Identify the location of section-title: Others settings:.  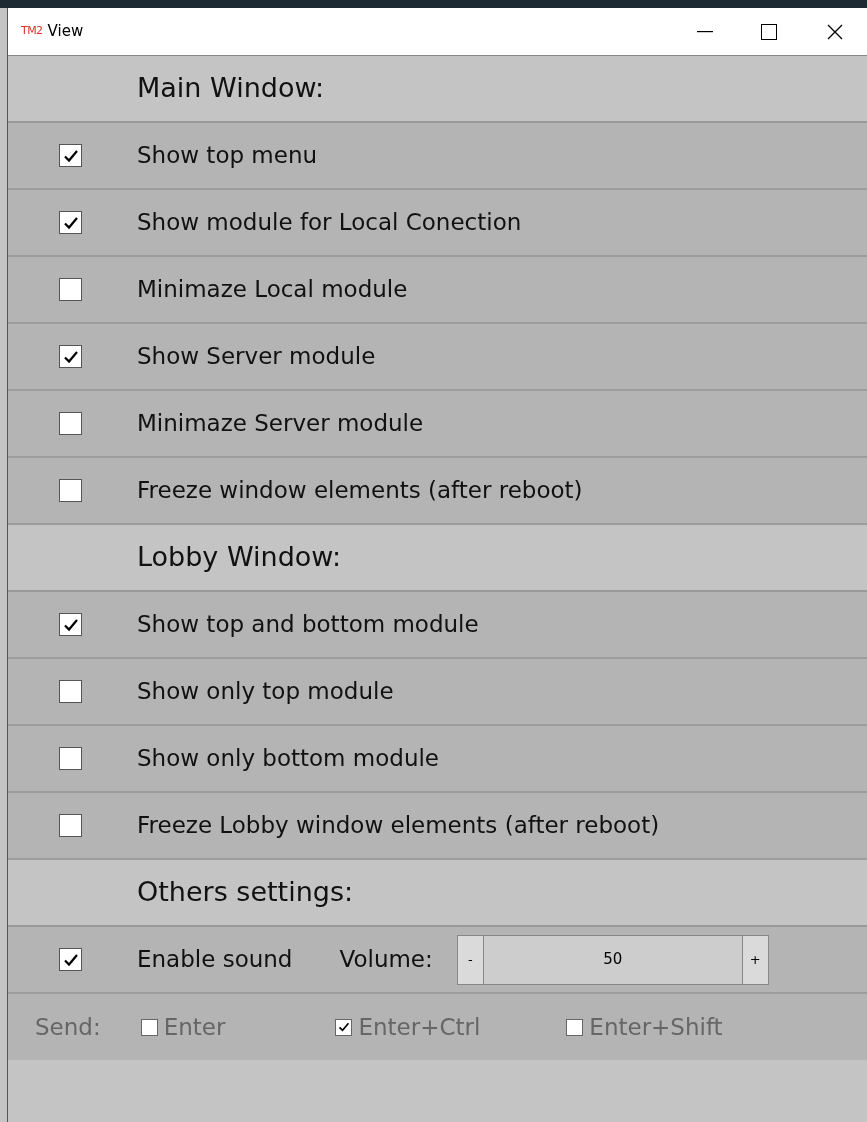
(245, 892).